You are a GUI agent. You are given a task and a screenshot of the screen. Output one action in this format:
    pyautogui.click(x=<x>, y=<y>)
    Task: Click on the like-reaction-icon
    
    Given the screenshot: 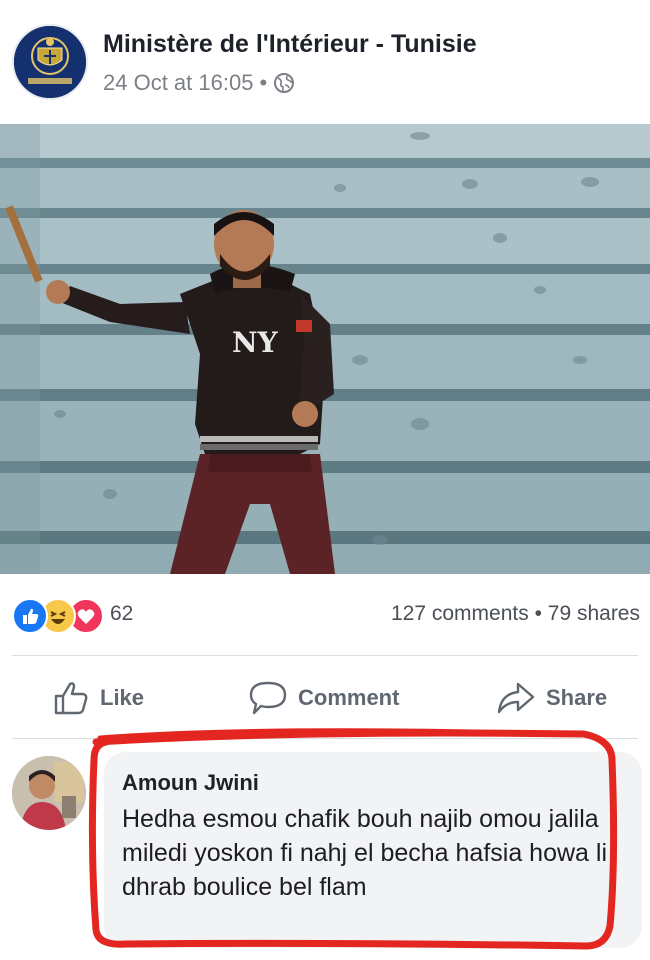 What is the action you would take?
    pyautogui.click(x=30, y=616)
    